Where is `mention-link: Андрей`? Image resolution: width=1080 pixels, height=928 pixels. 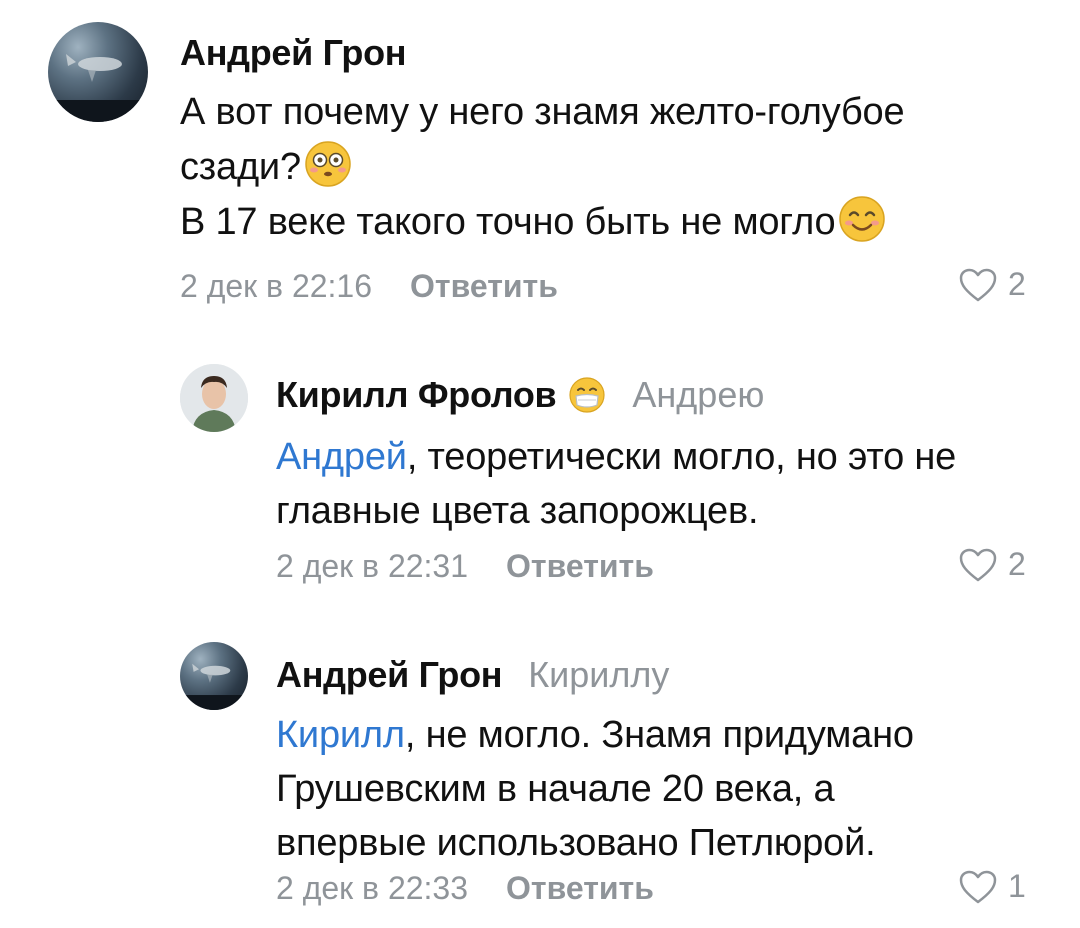 mention-link: Андрей is located at coordinates (341, 457).